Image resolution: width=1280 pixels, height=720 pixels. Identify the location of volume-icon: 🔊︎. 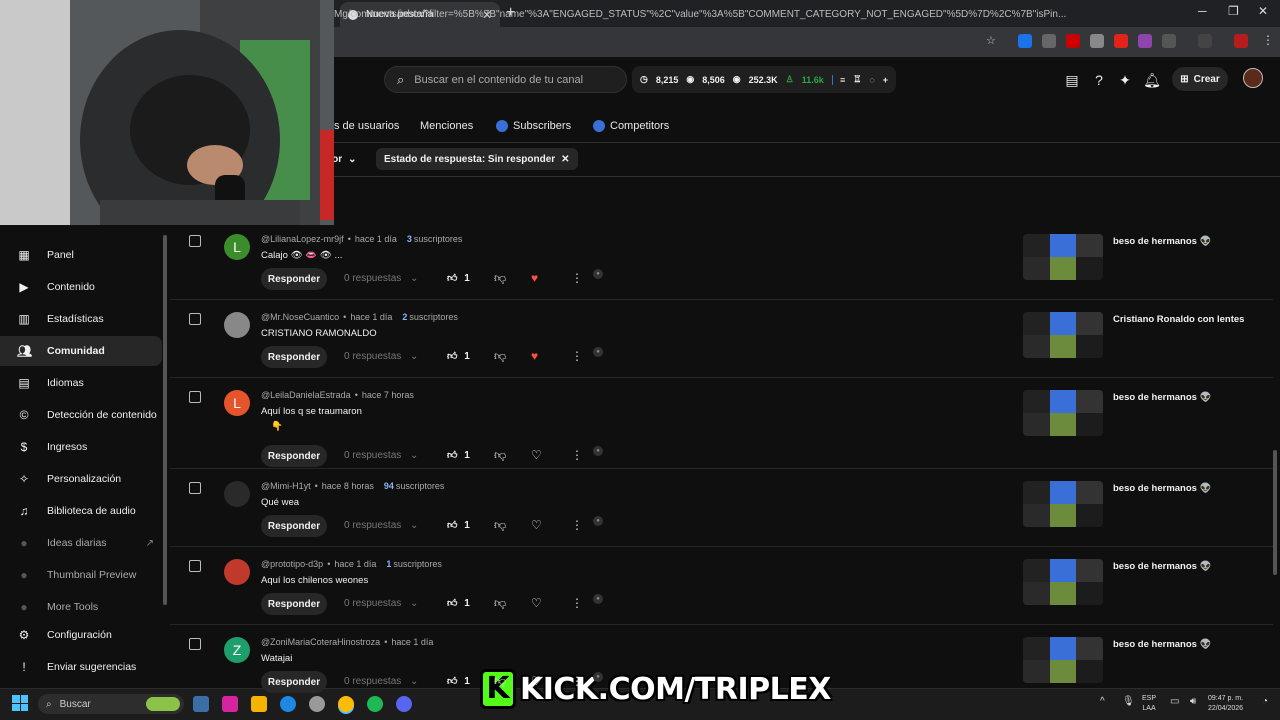
(1193, 702).